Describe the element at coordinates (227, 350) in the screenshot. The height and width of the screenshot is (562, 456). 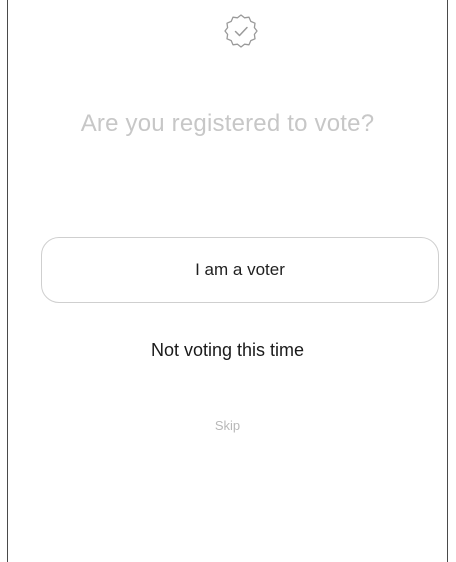
I see `not-voting-button: Not voting this time` at that location.